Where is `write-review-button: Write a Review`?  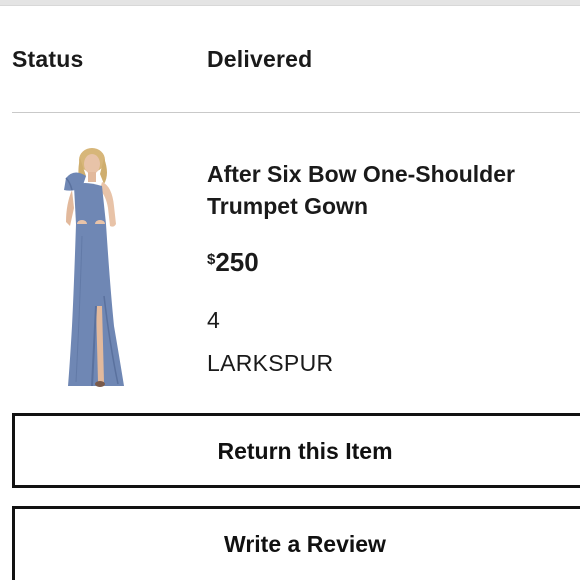 write-review-button: Write a Review is located at coordinates (296, 543).